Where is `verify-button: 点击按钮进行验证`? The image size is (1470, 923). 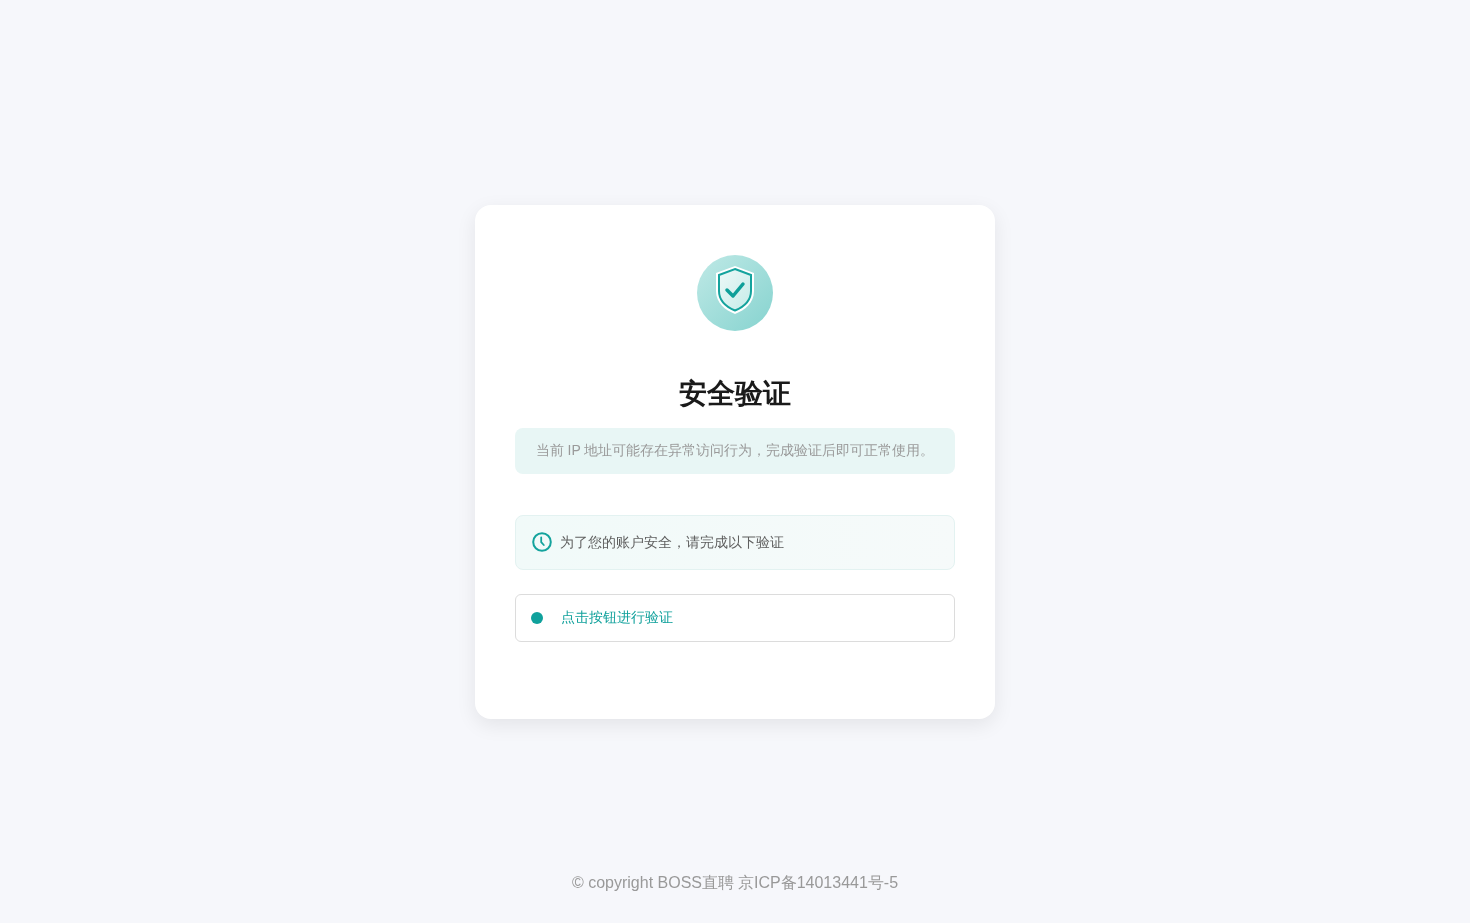
verify-button: 点击按钮进行验证 is located at coordinates (735, 617).